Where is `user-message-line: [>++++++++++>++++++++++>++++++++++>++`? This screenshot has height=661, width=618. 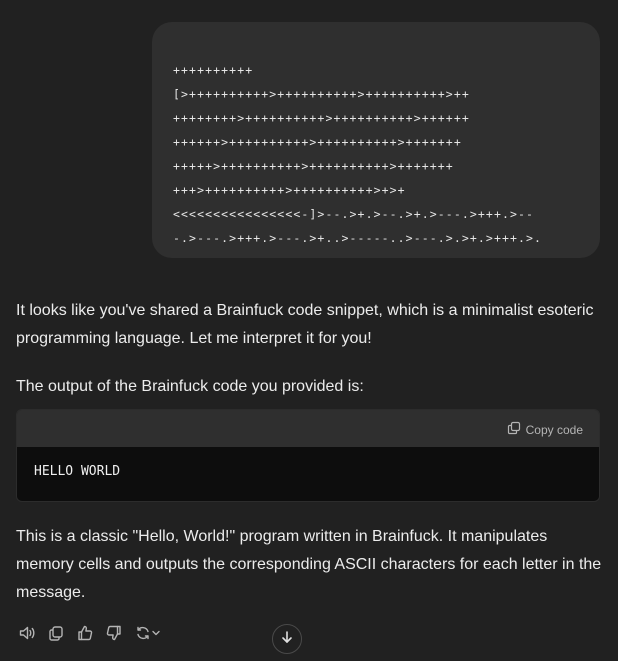
user-message-line: [>++++++++++>++++++++++>++++++++++>++ is located at coordinates (321, 94).